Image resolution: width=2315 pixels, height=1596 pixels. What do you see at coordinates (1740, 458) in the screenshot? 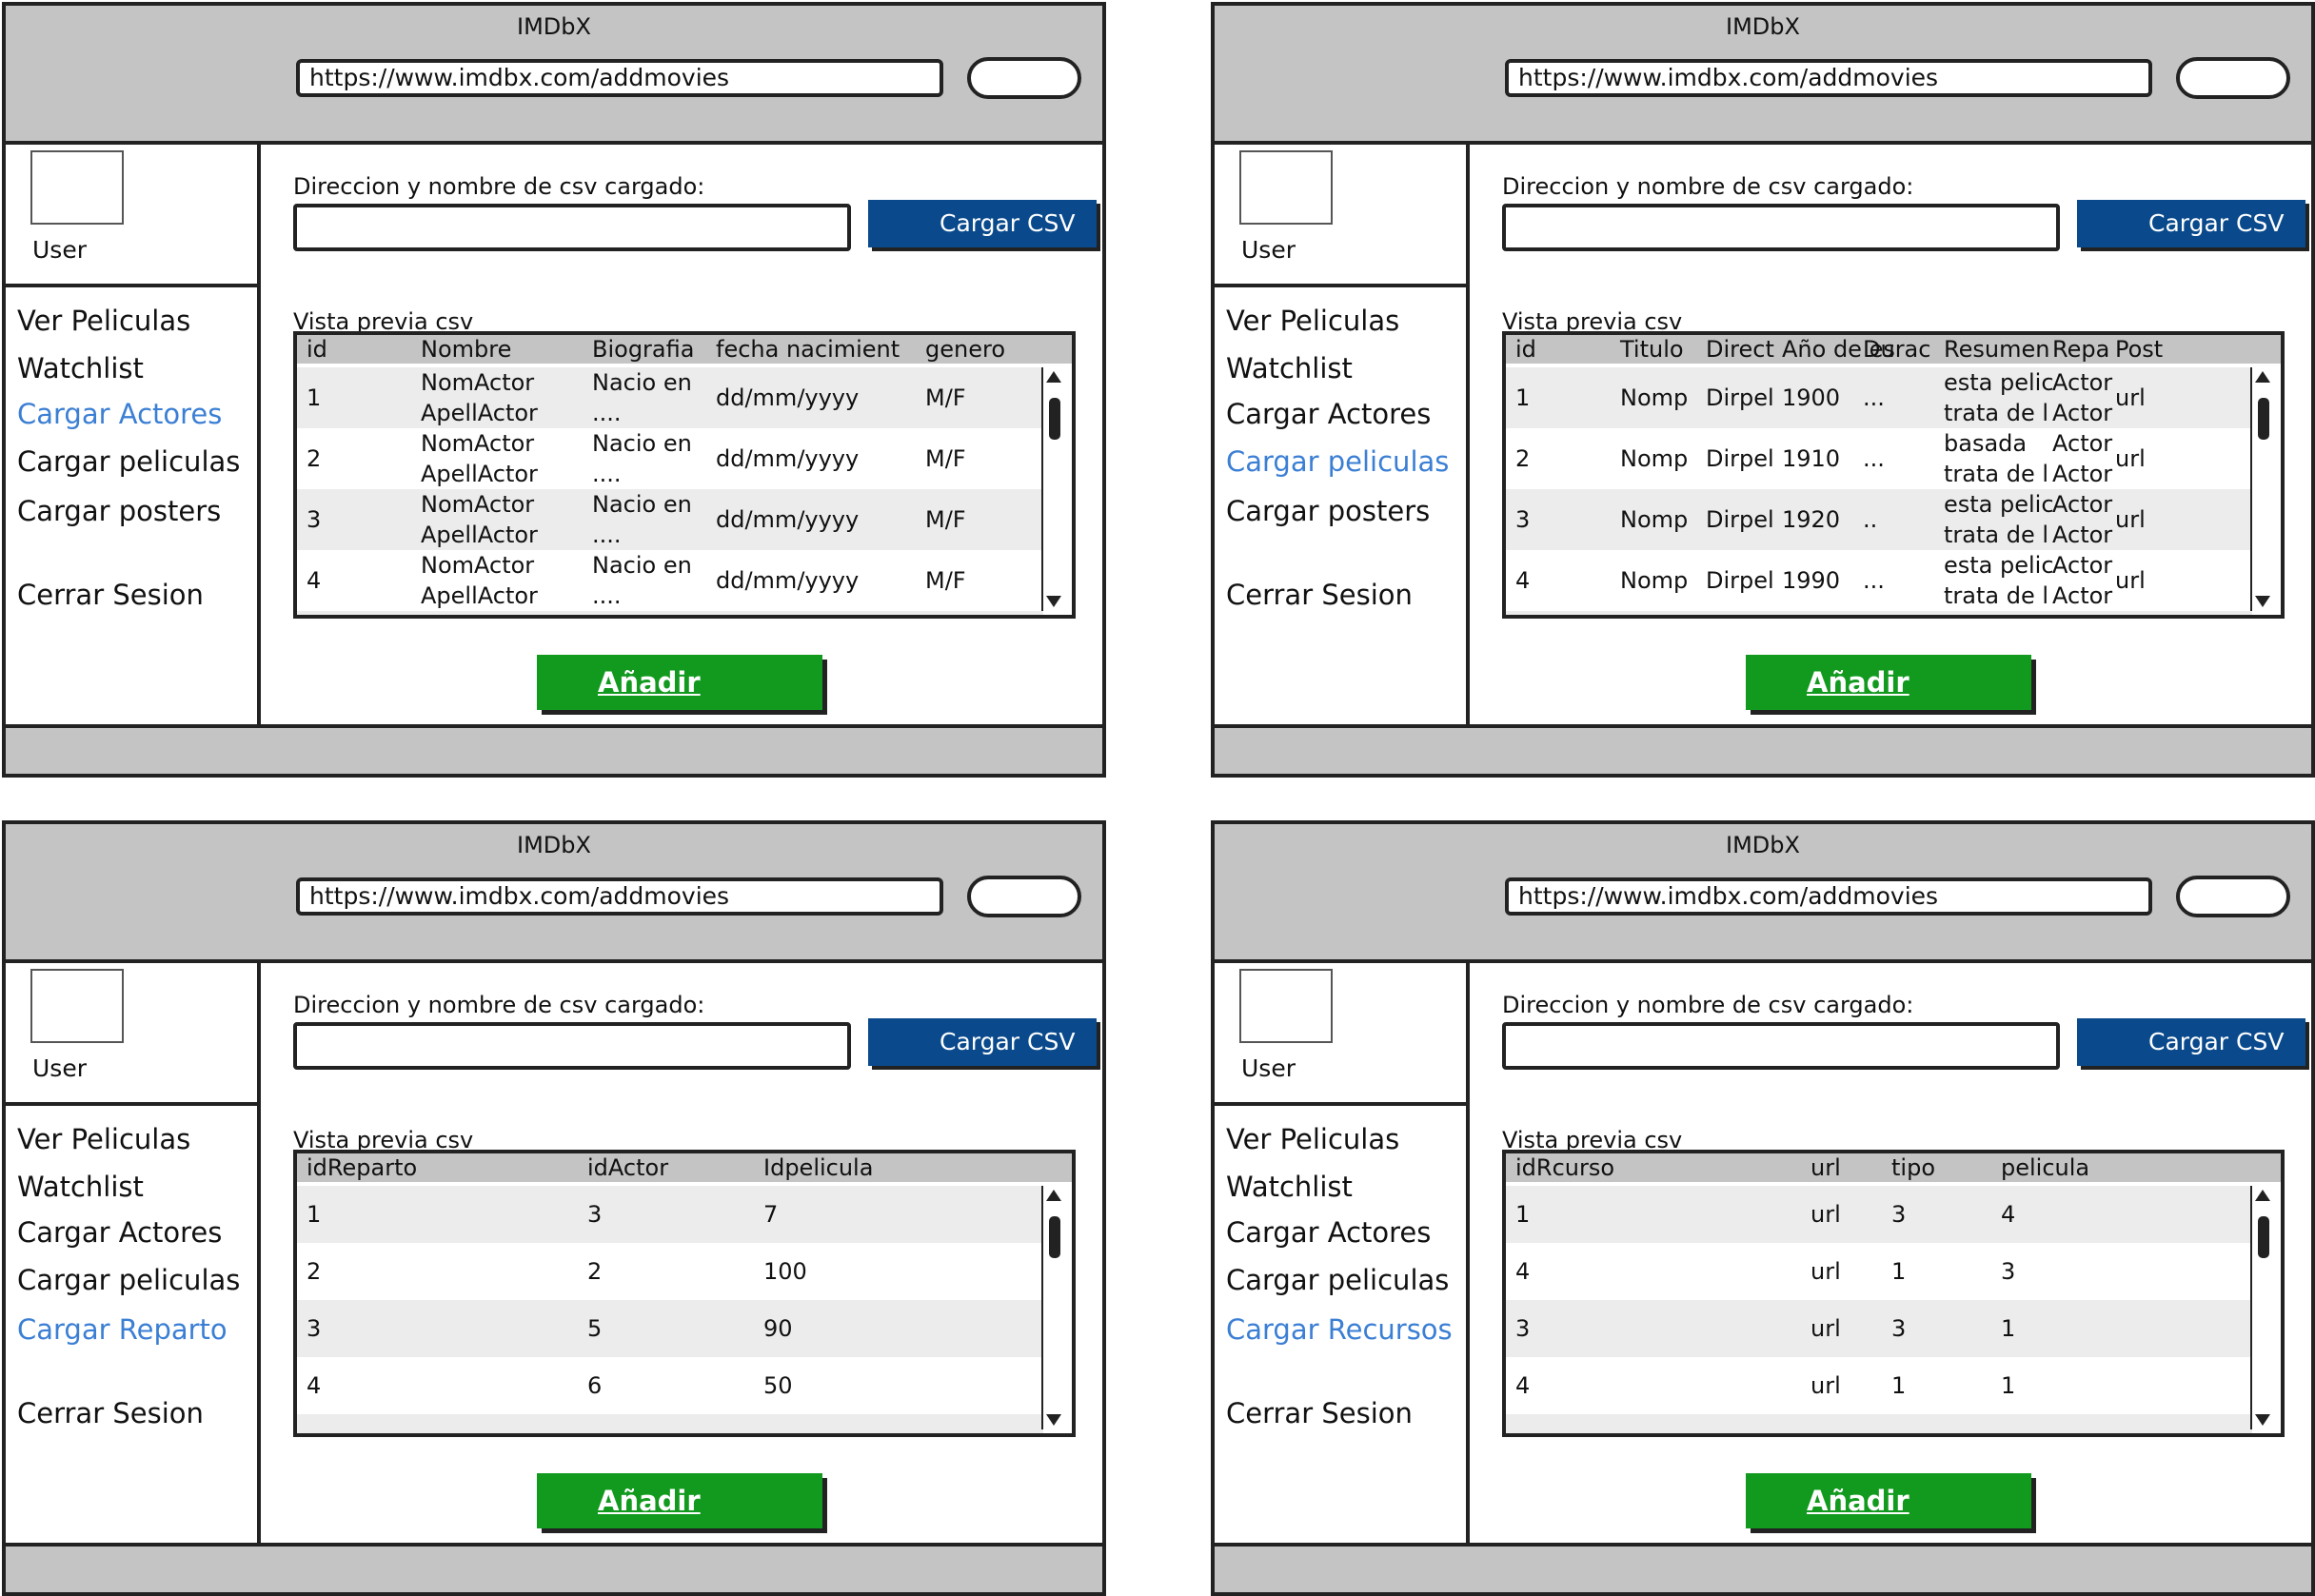
I see `table-cell: Dirpel` at bounding box center [1740, 458].